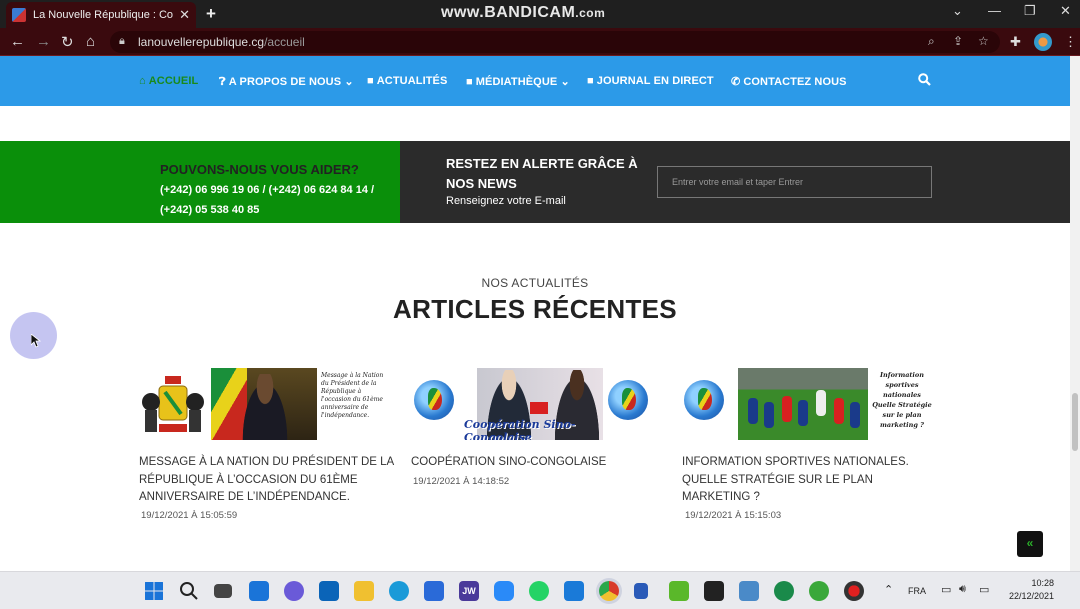 This screenshot has height=609, width=1080. I want to click on taskbar-clock: 10:28 22/12/2021, so click(1028, 590).